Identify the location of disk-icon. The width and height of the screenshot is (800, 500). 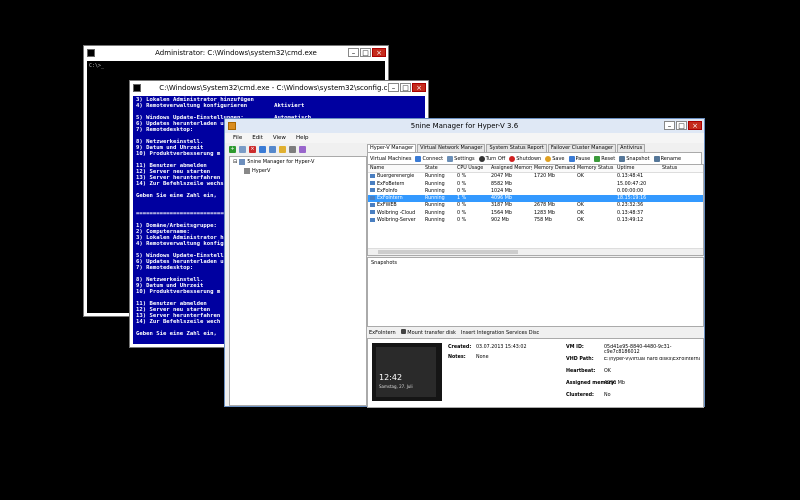
(403, 331).